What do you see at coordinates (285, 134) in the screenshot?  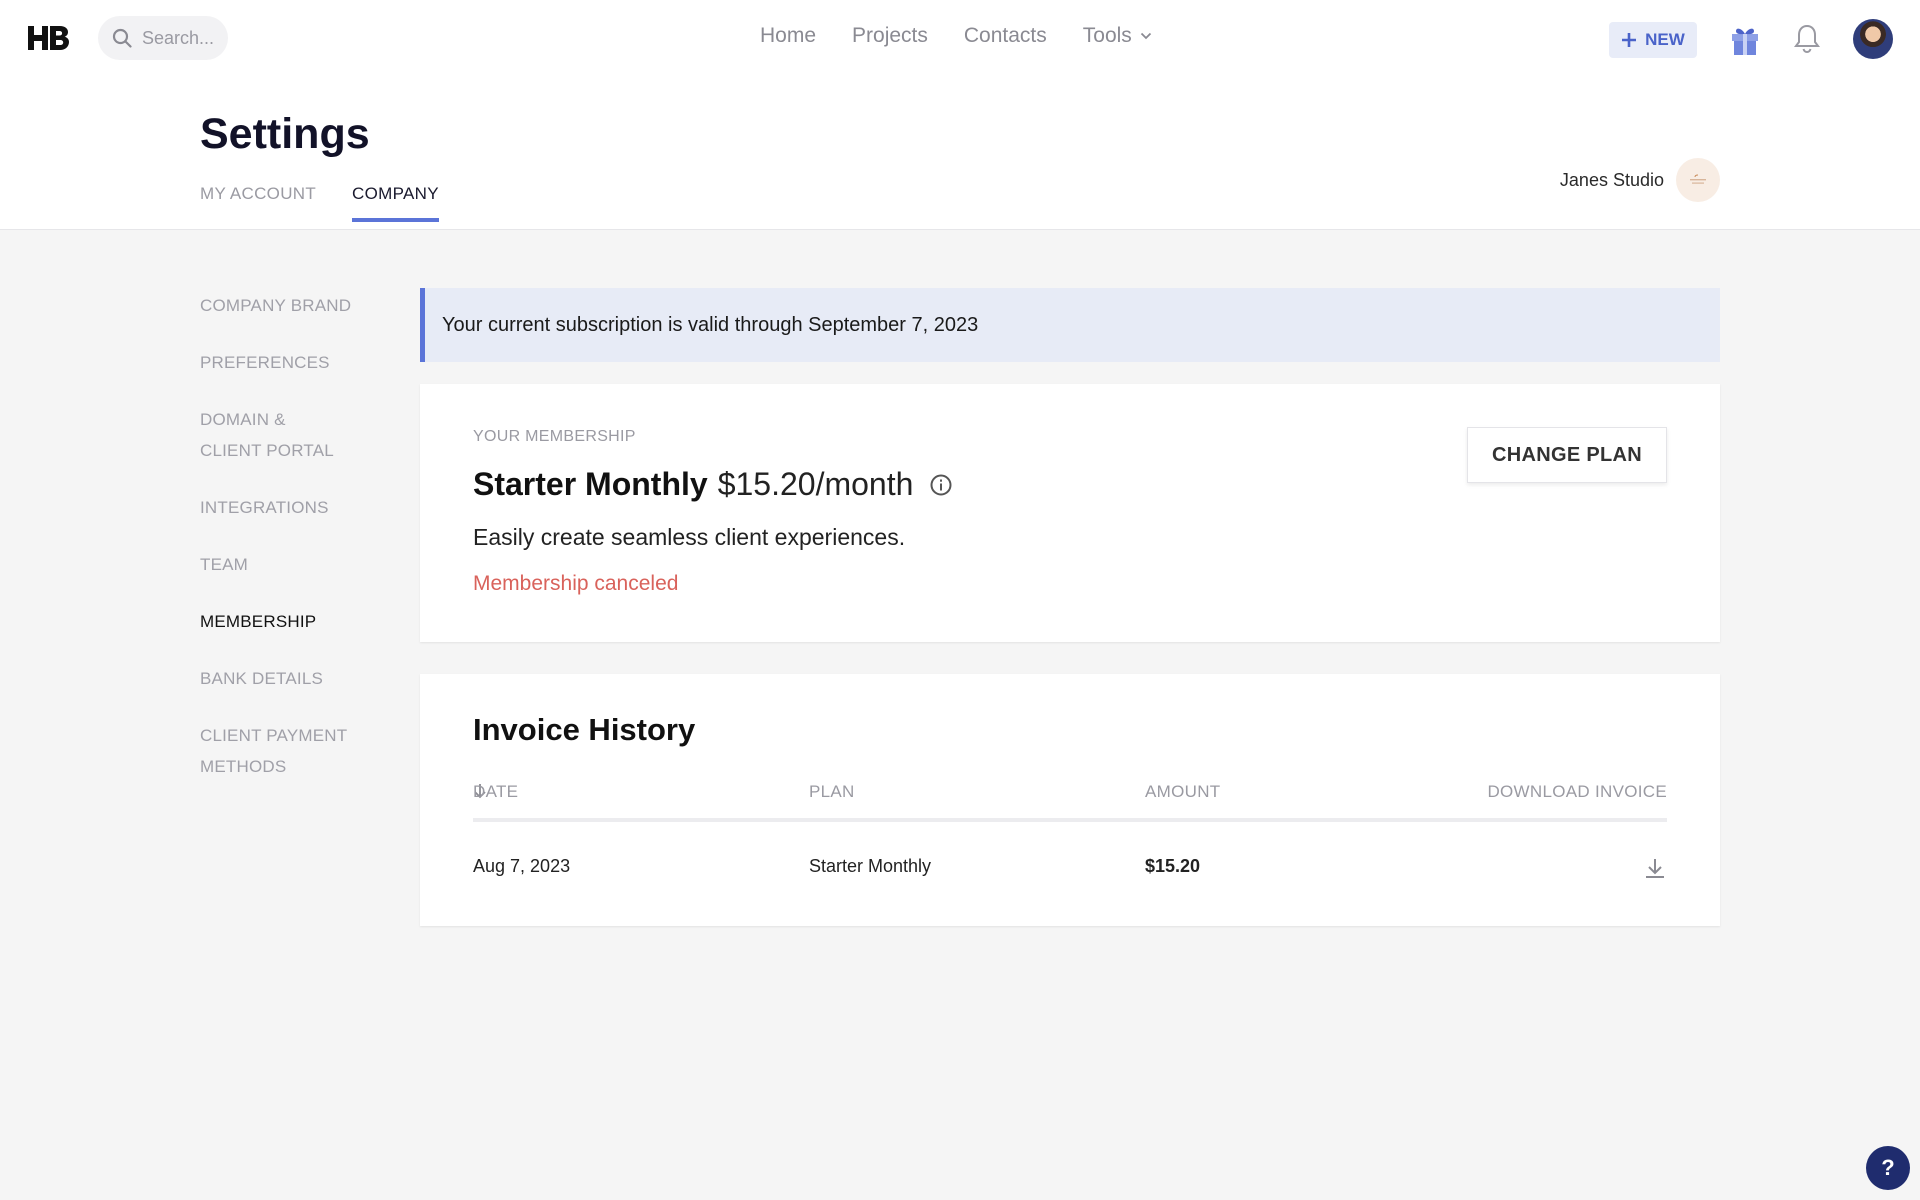 I see `page-title: Settings` at bounding box center [285, 134].